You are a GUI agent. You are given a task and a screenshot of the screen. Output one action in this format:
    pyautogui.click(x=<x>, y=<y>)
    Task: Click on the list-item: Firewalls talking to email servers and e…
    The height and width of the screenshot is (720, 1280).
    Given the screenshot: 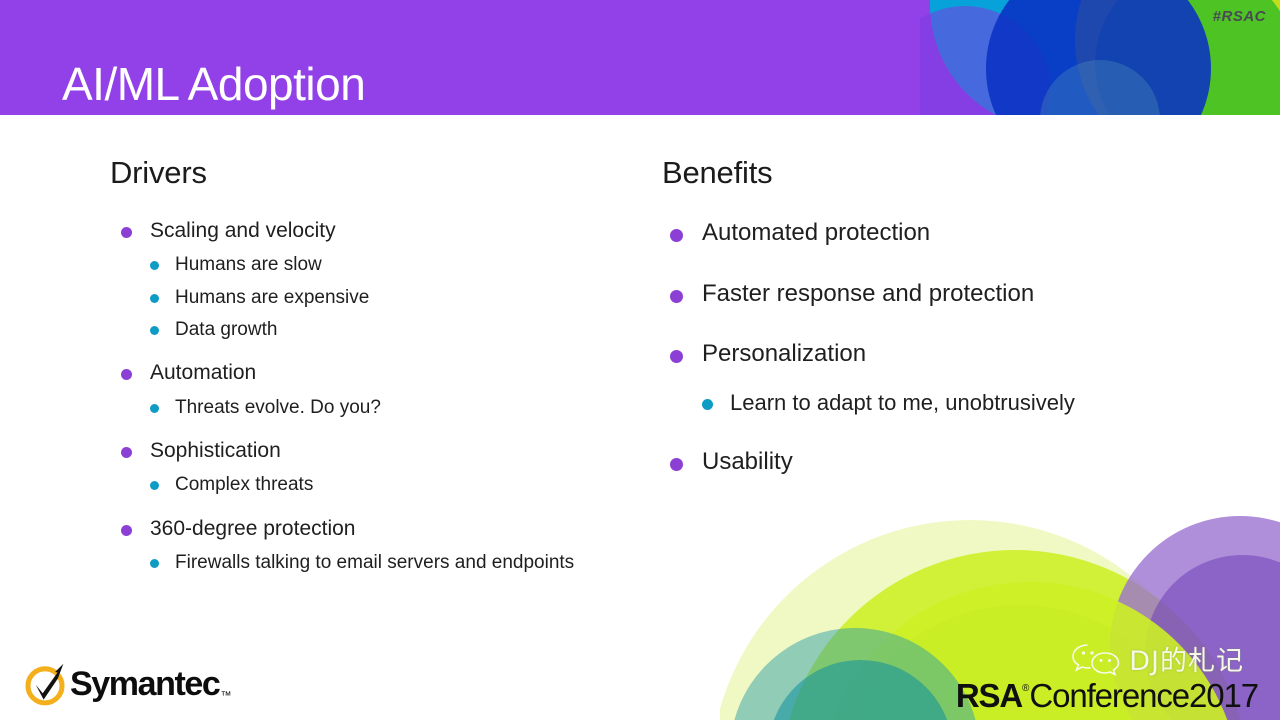 What is the action you would take?
    pyautogui.click(x=360, y=562)
    